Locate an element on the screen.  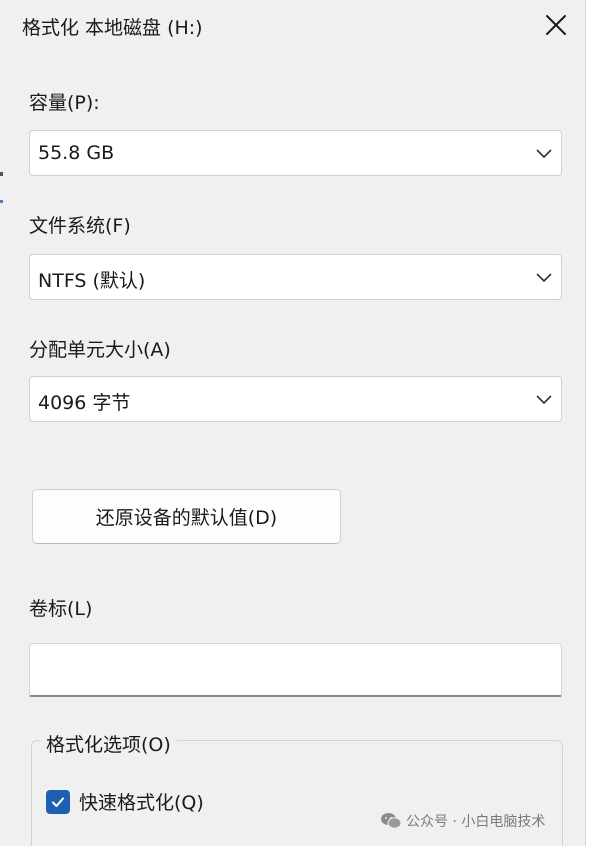
watermark: 公众号 · 小白电脑技术 is located at coordinates (462, 821).